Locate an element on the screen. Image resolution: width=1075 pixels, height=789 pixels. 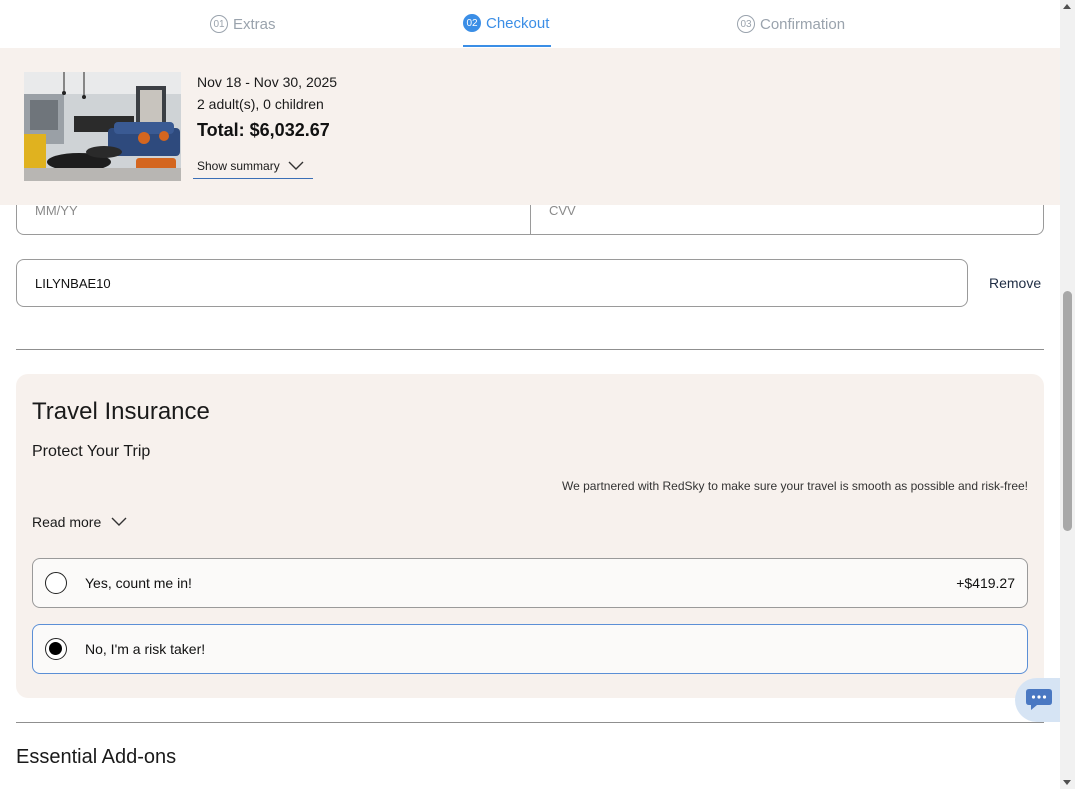
radio-selected-dot is located at coordinates (55, 648).